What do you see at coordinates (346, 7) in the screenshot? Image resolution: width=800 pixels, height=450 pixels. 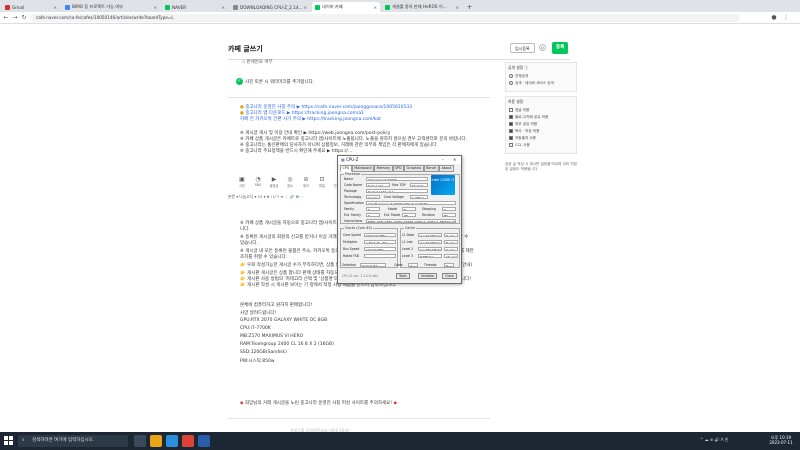 I see `browser-tab-active: 네이버 카페 ✕` at bounding box center [346, 7].